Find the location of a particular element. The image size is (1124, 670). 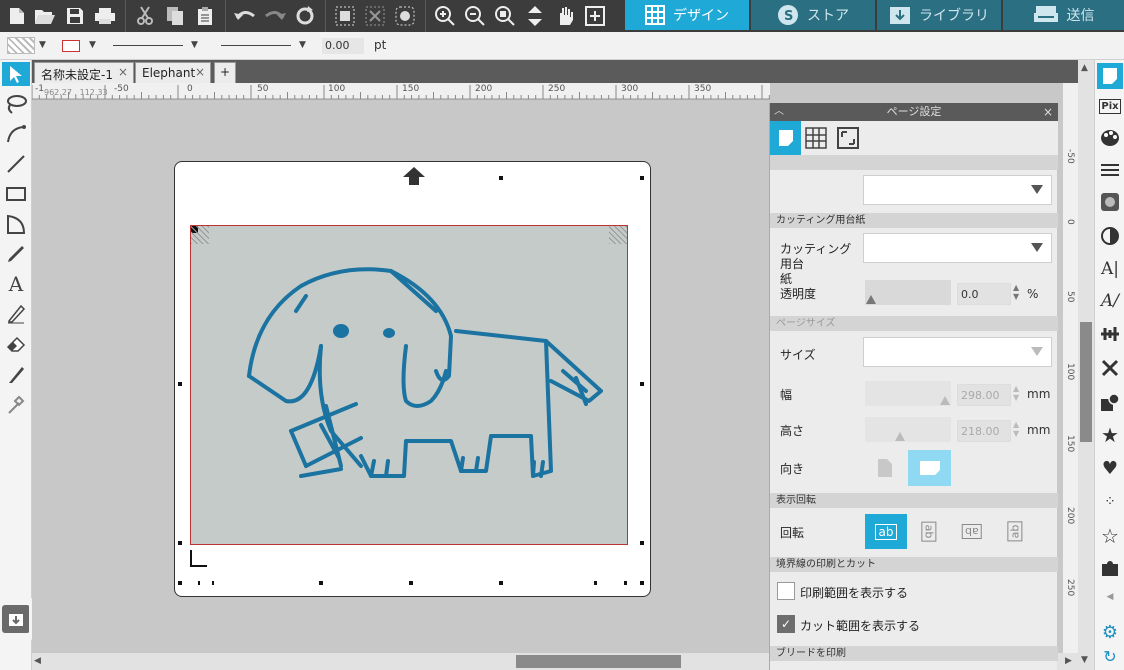

zoom-select-icon is located at coordinates (505, 16).